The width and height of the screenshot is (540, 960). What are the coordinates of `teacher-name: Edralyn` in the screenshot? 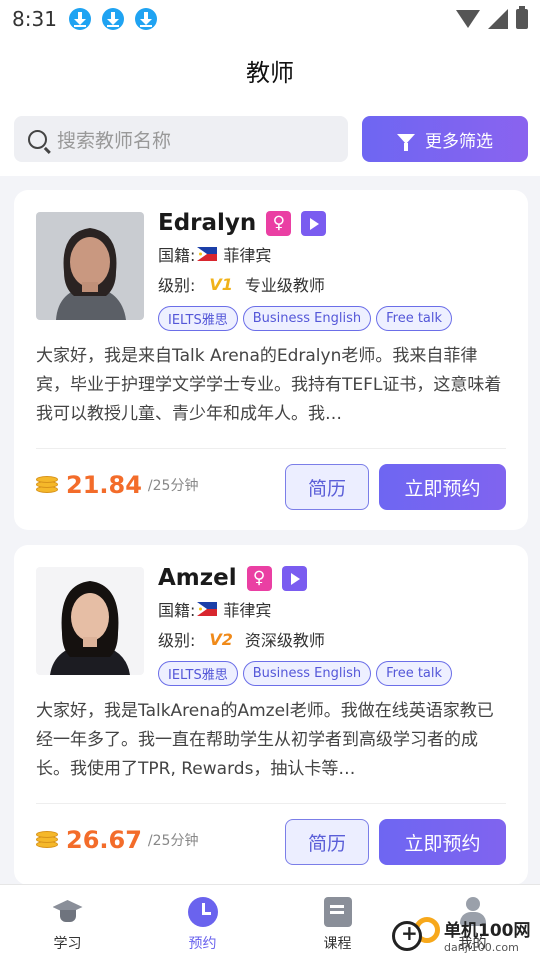 It's located at (207, 223).